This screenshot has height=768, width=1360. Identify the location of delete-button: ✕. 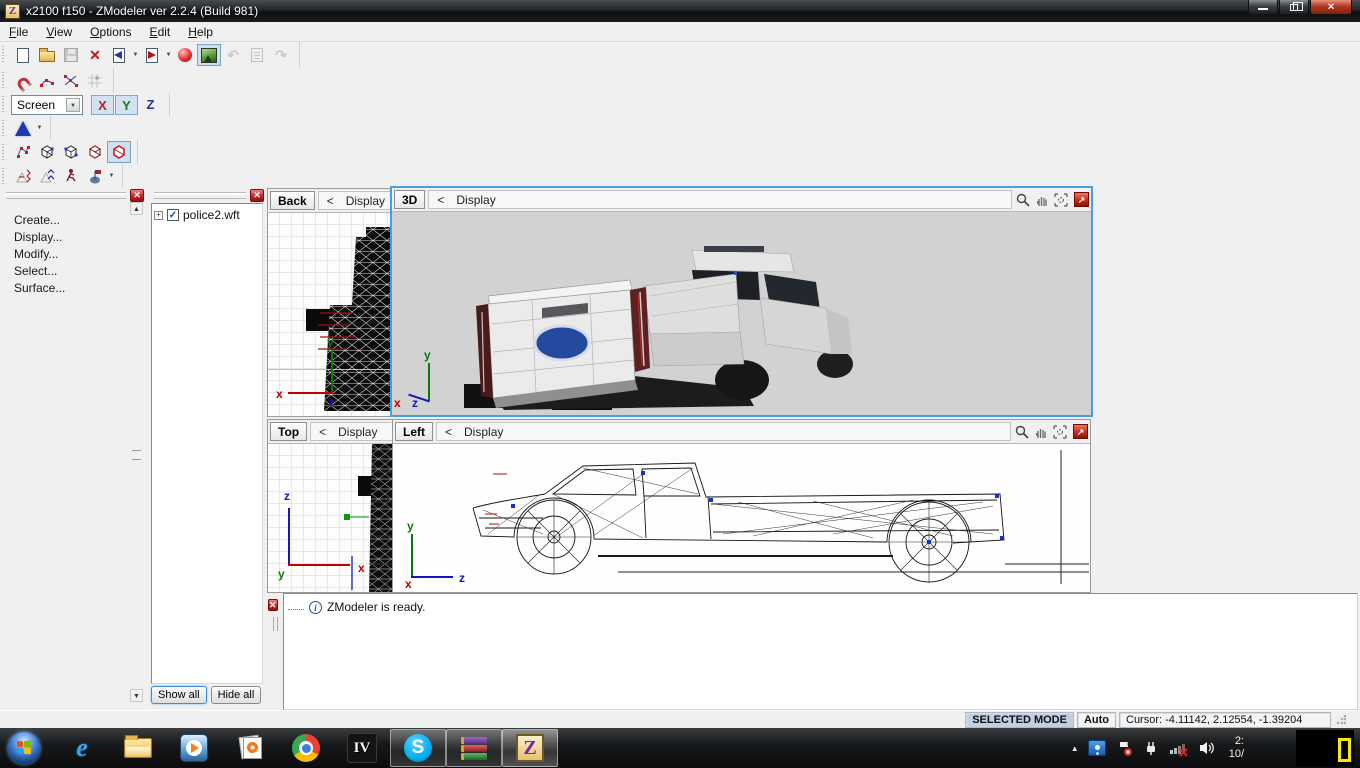
(95, 55).